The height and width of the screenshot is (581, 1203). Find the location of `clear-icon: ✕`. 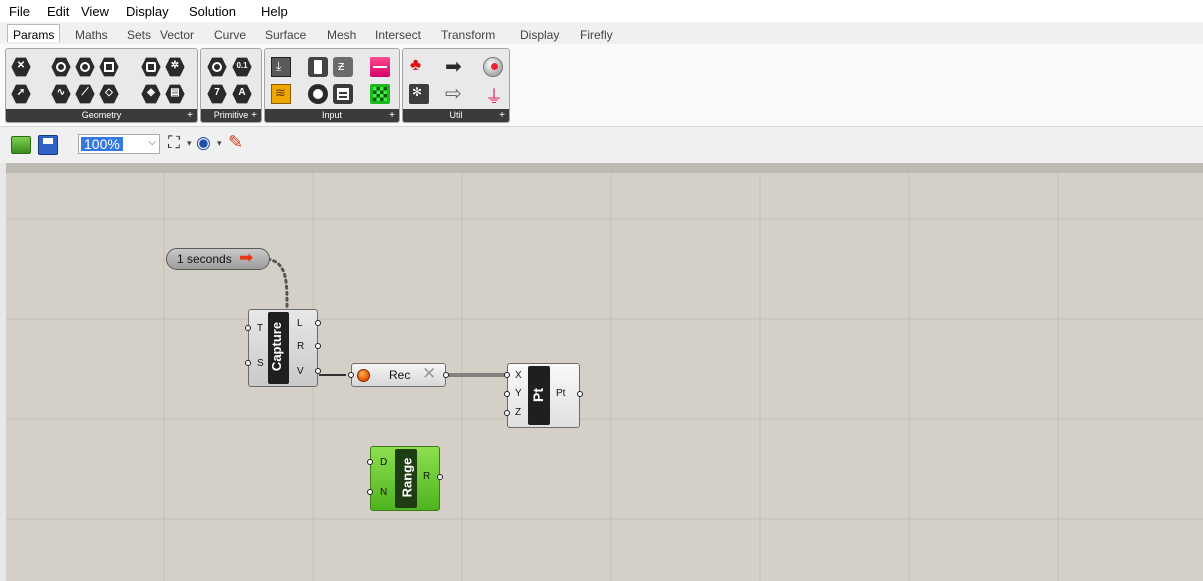

clear-icon: ✕ is located at coordinates (429, 374).